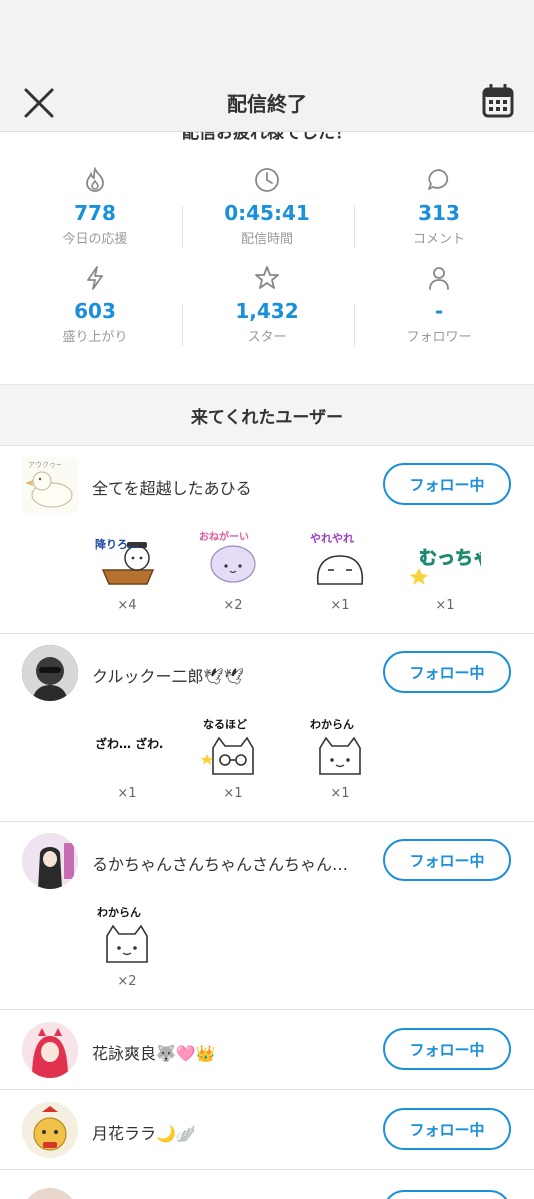  Describe the element at coordinates (39, 103) in the screenshot. I see `close-icon` at that location.